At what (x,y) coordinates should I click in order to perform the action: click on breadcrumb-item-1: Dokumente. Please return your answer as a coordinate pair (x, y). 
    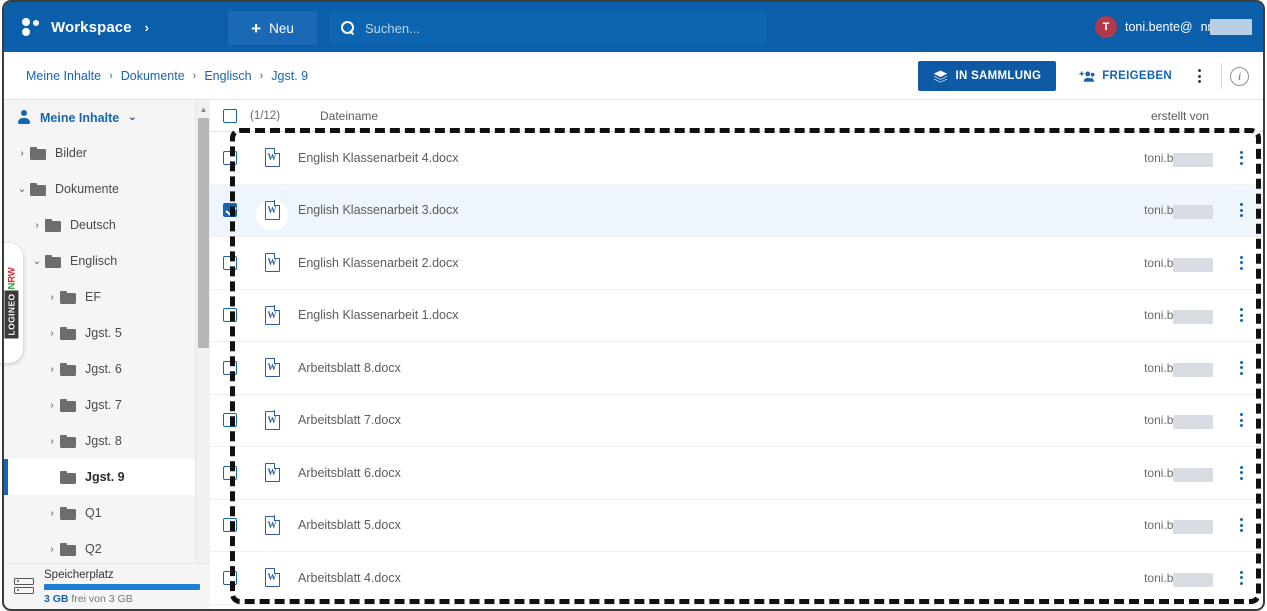
    Looking at the image, I should click on (153, 76).